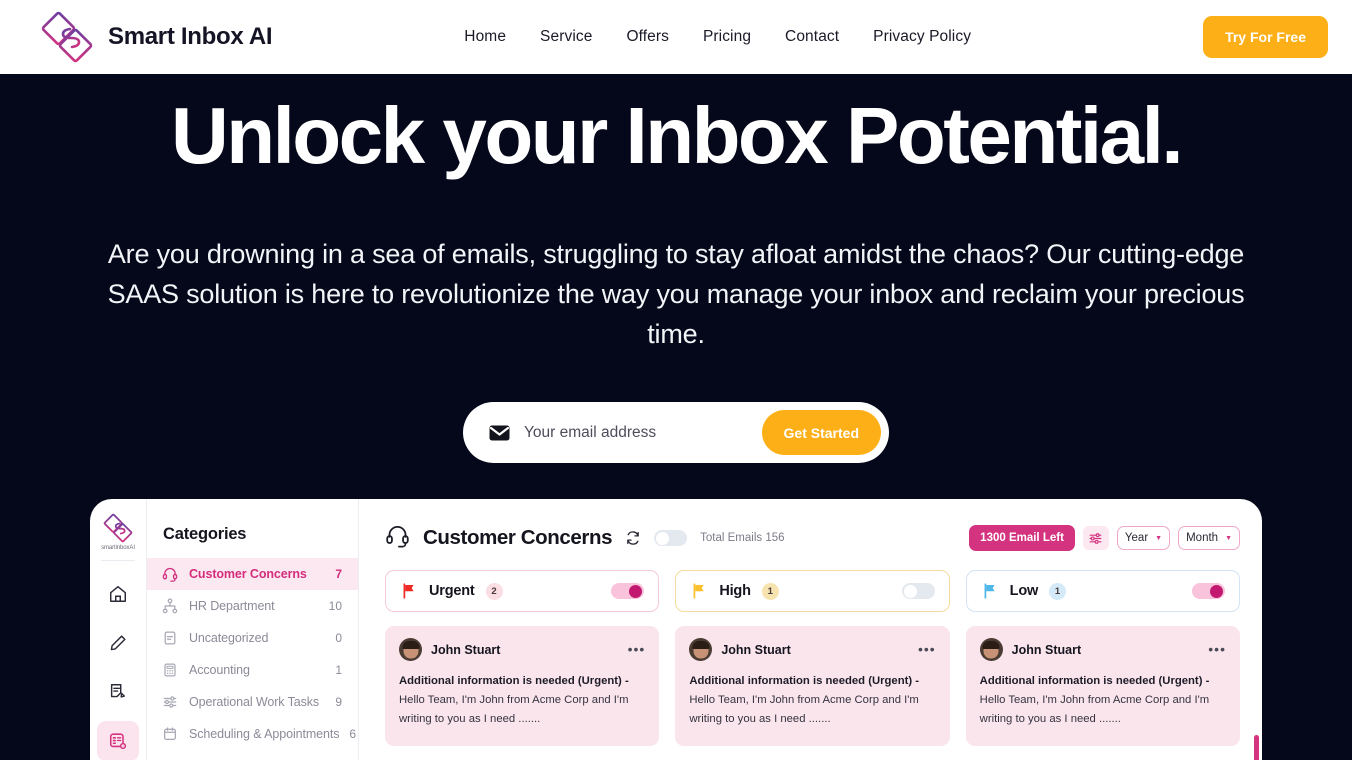 The width and height of the screenshot is (1352, 760). Describe the element at coordinates (338, 638) in the screenshot. I see `category-count: 0` at that location.